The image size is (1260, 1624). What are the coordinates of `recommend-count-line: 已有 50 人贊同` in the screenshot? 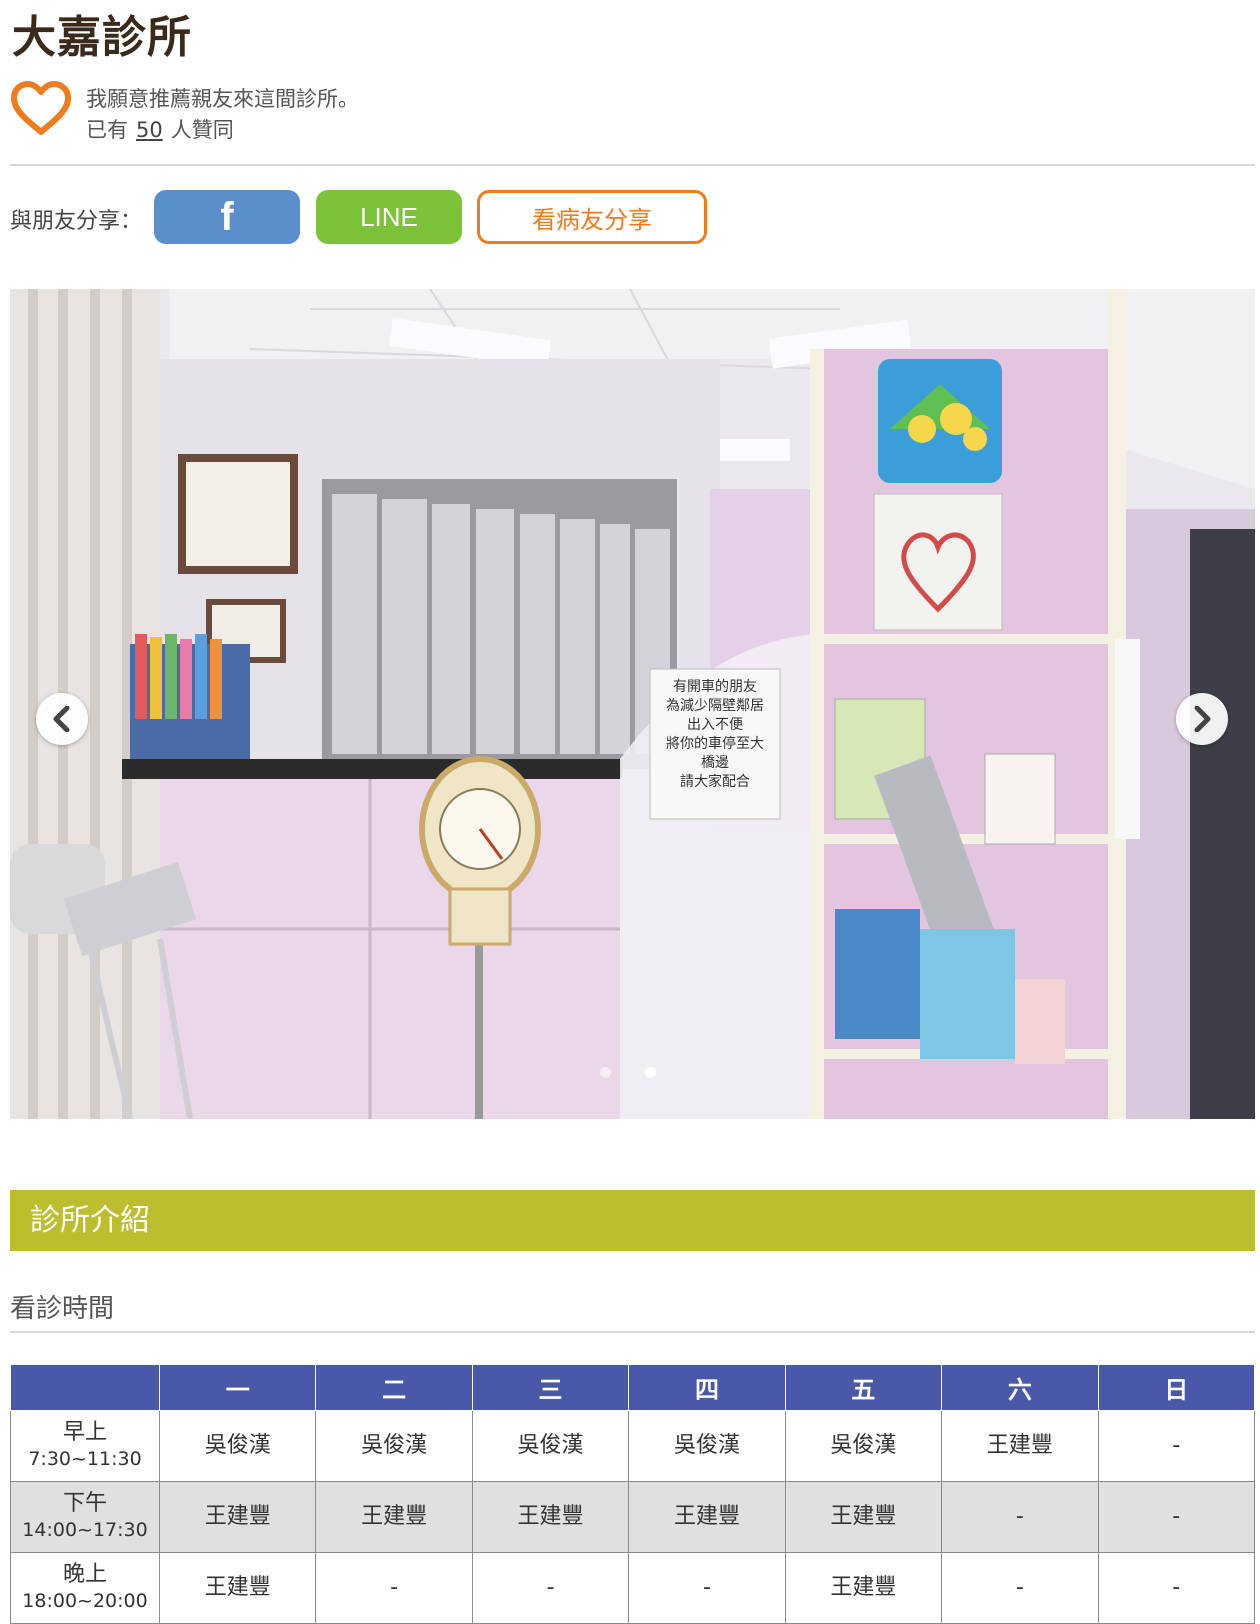 It's located at (222, 130).